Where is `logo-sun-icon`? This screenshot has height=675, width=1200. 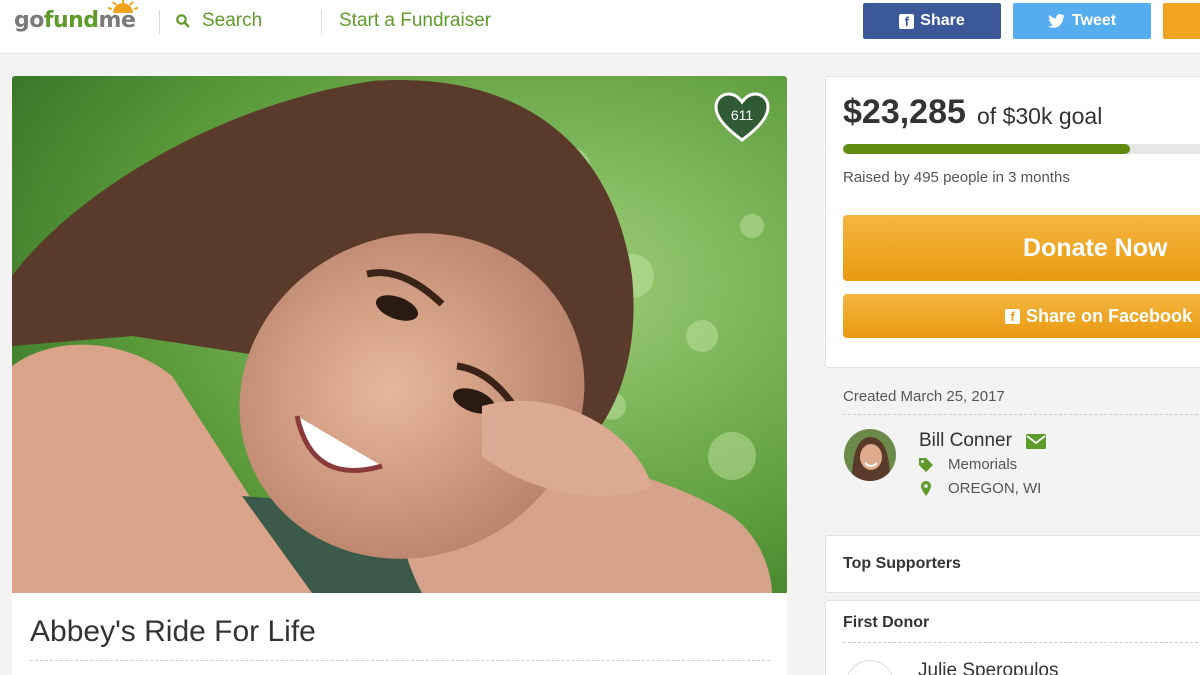
logo-sun-icon is located at coordinates (123, 6).